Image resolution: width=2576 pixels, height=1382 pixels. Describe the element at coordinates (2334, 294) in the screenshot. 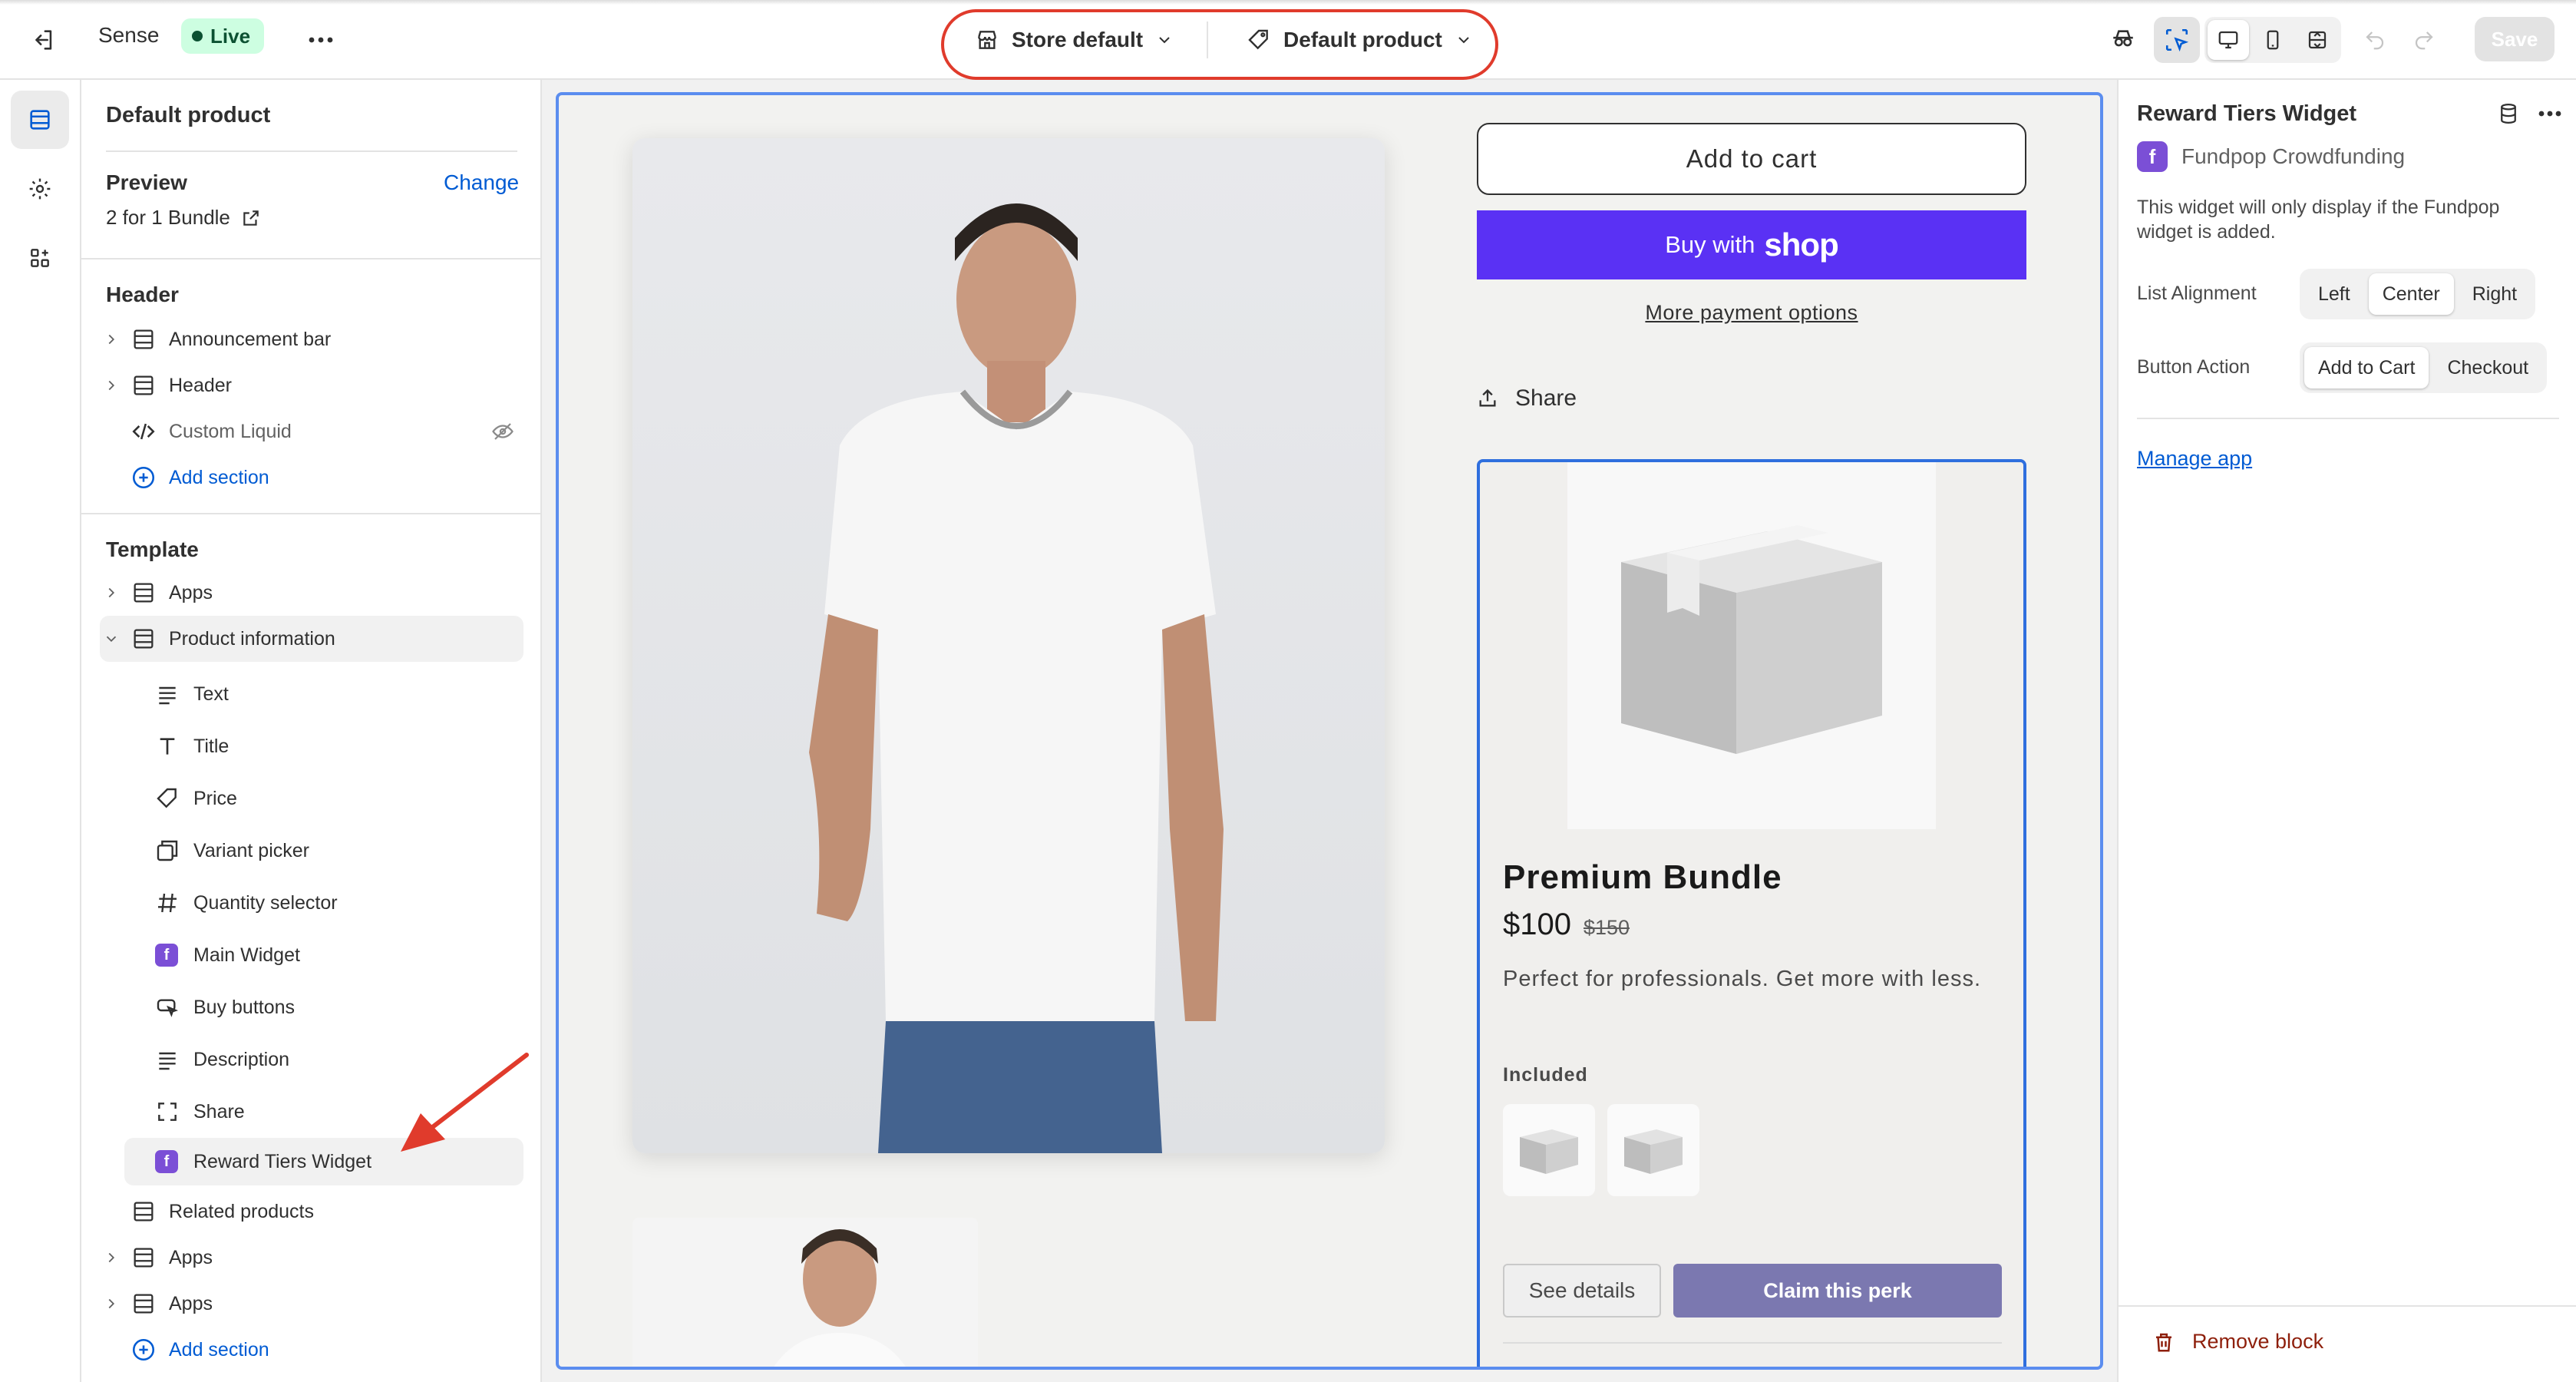

I see `align-left-option: Left` at that location.